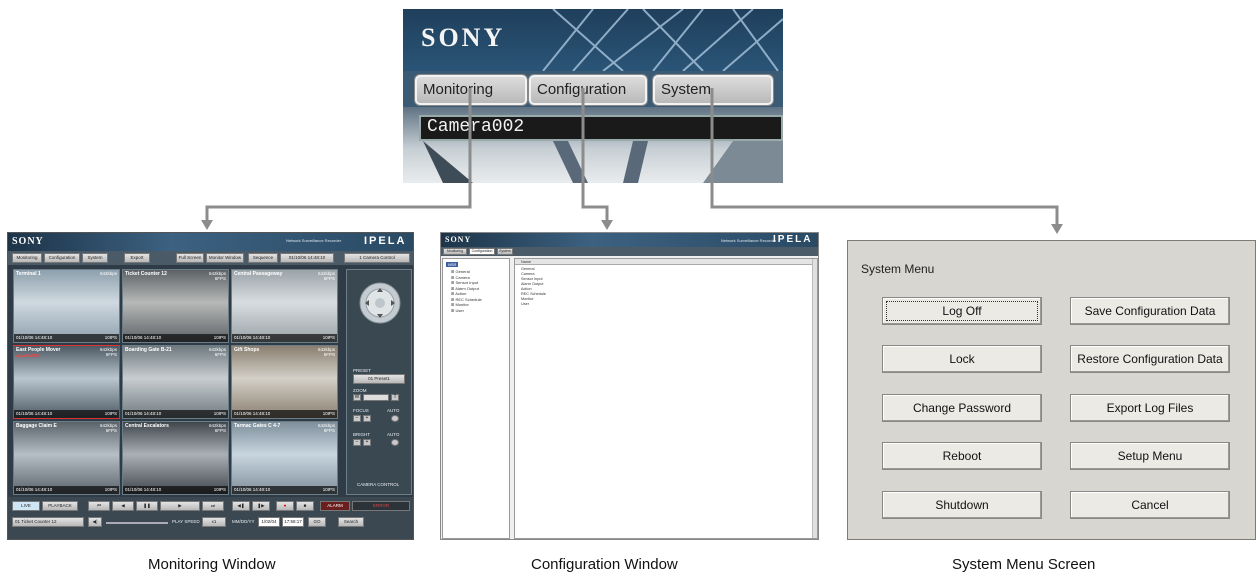 The width and height of the screenshot is (1260, 575). What do you see at coordinates (367, 442) in the screenshot?
I see `bright-up-button: +` at bounding box center [367, 442].